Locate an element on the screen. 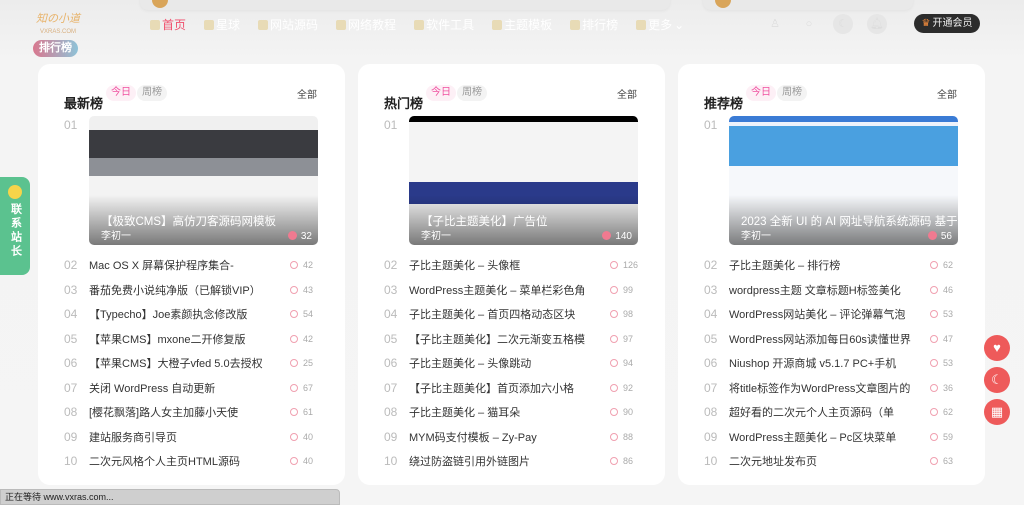 The image size is (1024, 505). list-item: 02 子比主题美化 – 头像框 126 is located at coordinates (514, 265).